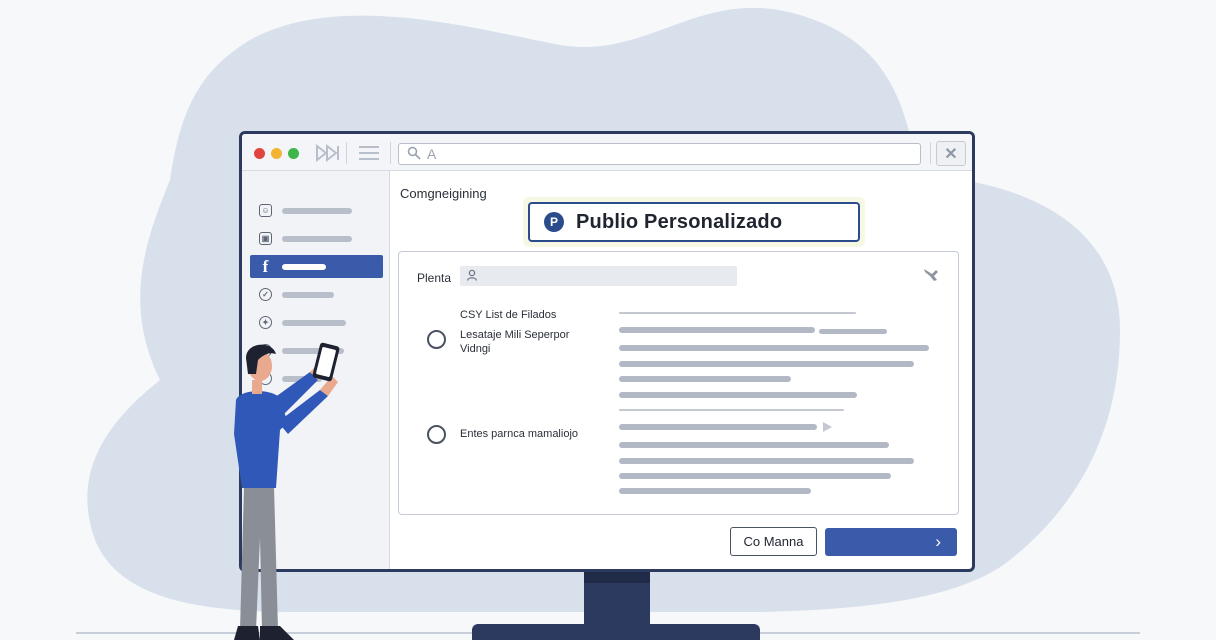 This screenshot has width=1216, height=640. What do you see at coordinates (891, 542) in the screenshot?
I see `next-button: ›` at bounding box center [891, 542].